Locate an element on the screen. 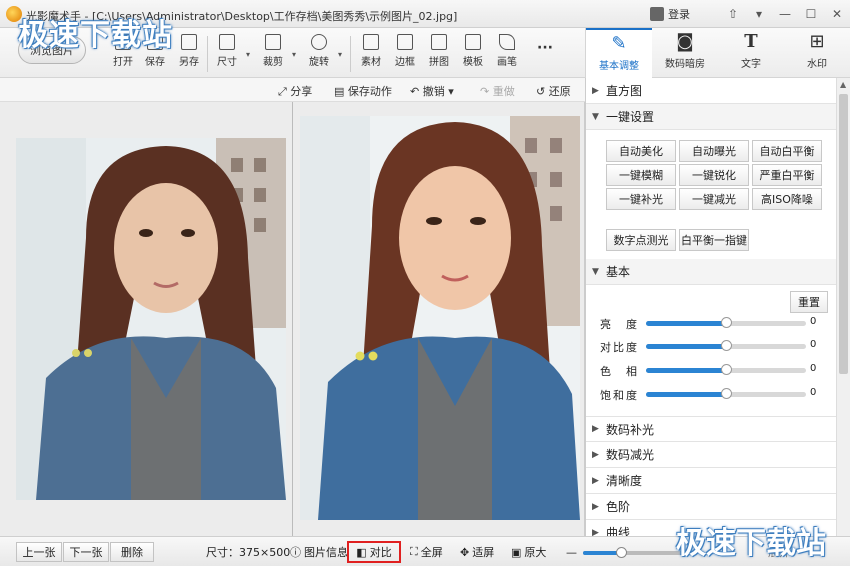  crop-dropdown-icon: ▾ is located at coordinates (294, 54).